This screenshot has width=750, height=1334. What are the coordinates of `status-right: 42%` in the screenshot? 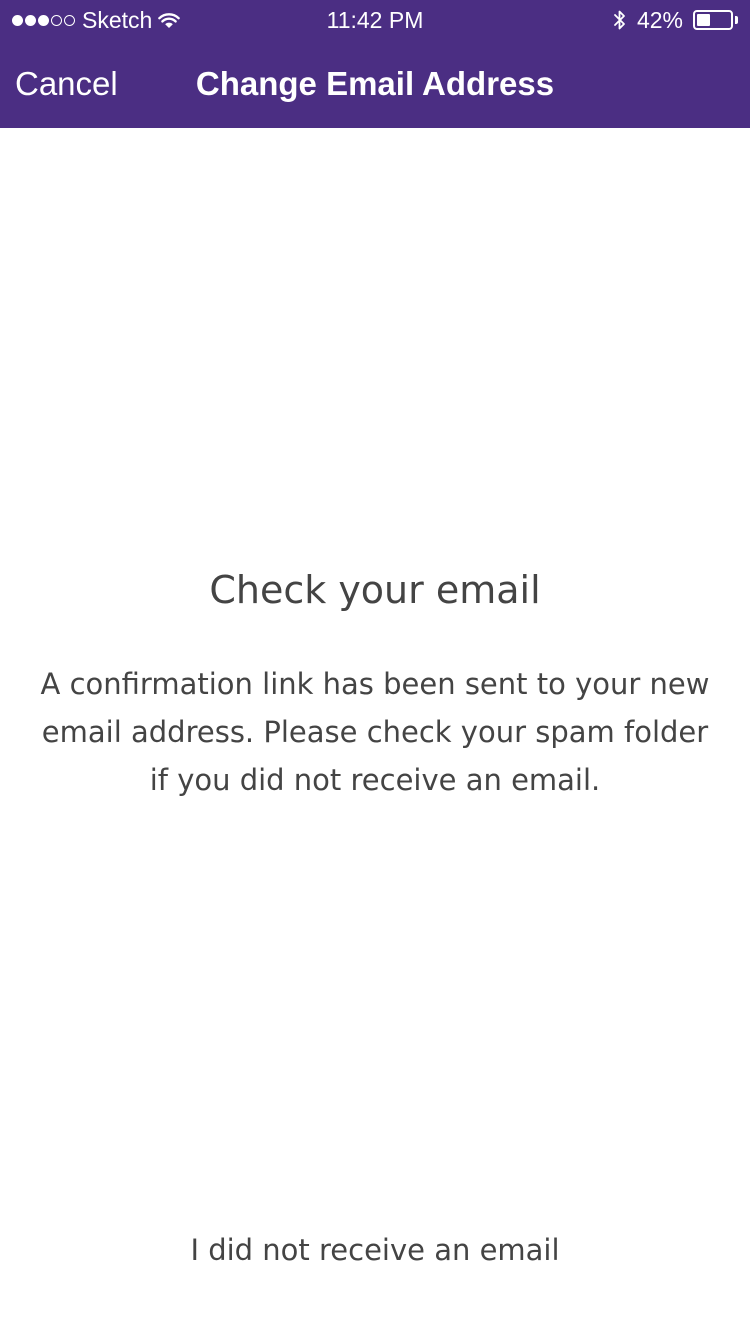 It's located at (675, 20).